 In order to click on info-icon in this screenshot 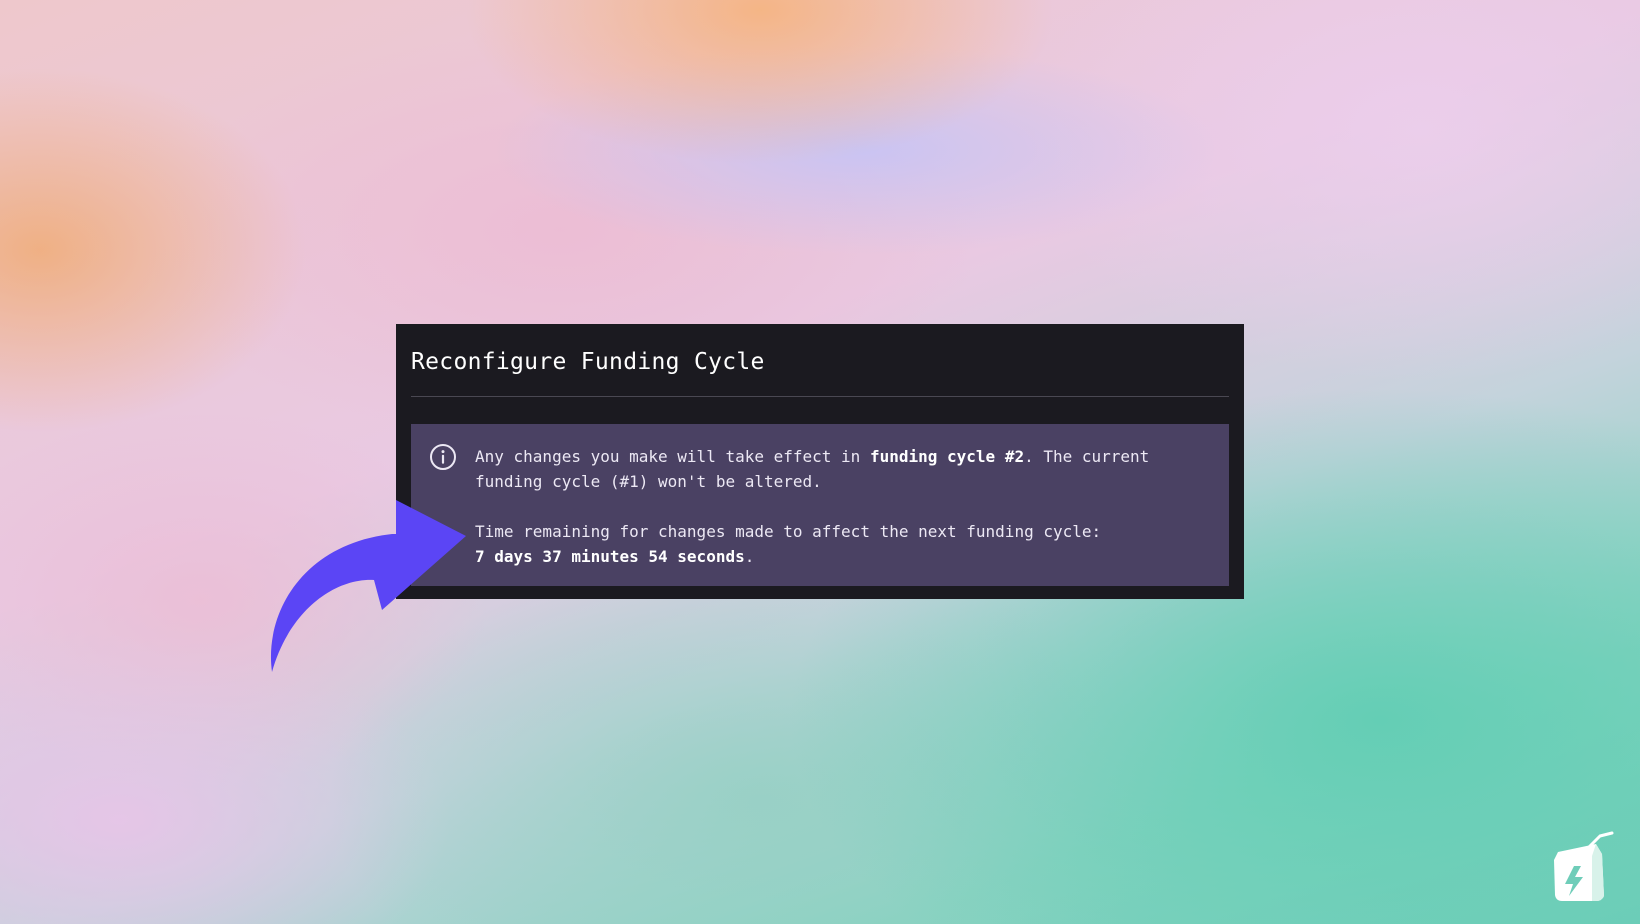, I will do `click(443, 457)`.